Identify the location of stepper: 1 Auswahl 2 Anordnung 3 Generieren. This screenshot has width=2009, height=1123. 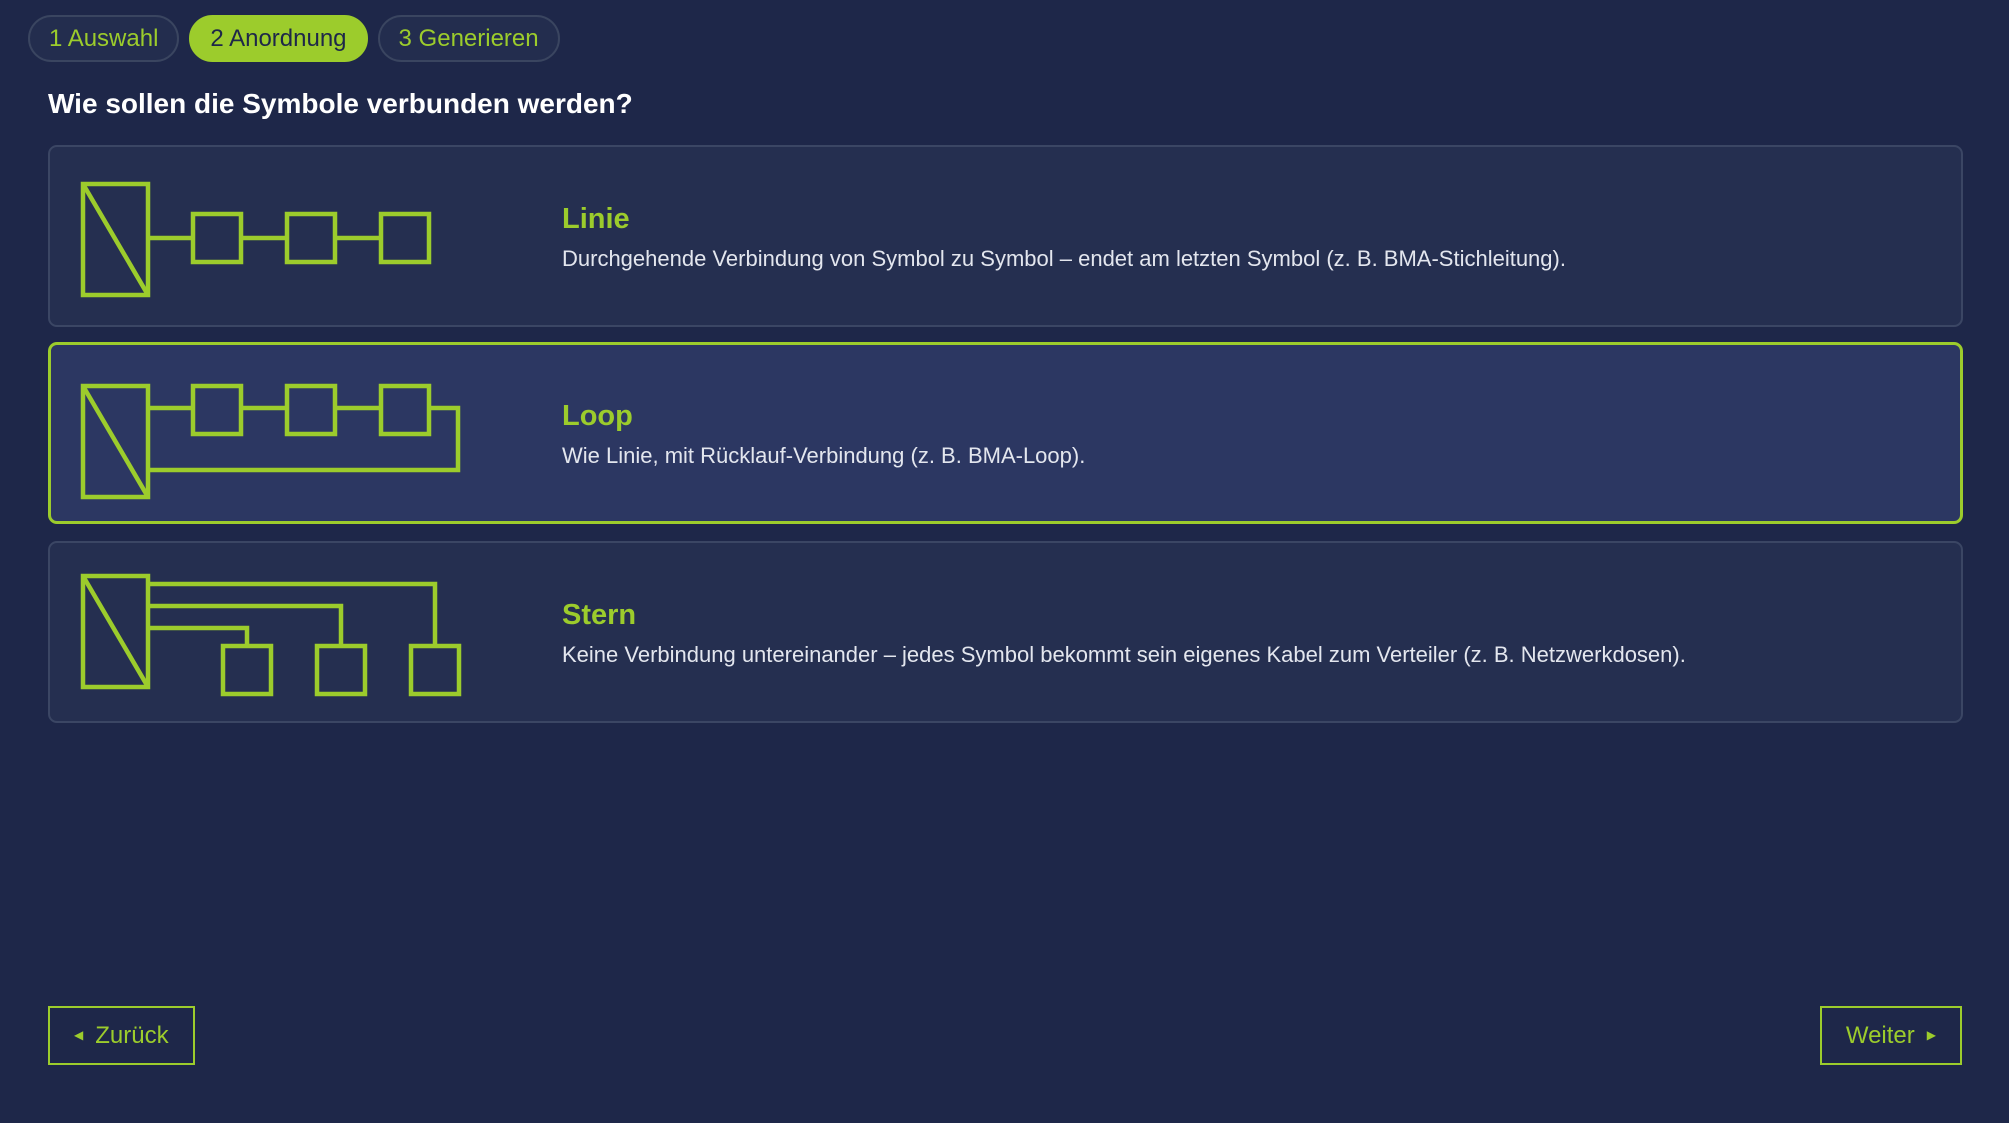
(294, 38).